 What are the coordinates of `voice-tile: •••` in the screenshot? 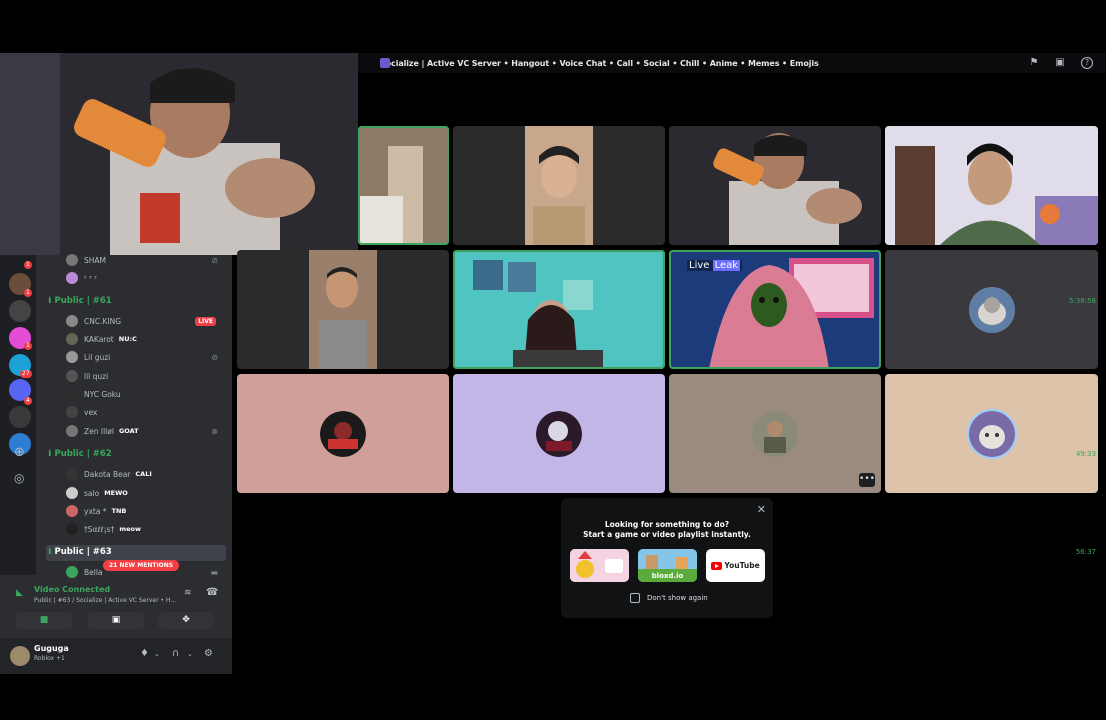 It's located at (775, 433).